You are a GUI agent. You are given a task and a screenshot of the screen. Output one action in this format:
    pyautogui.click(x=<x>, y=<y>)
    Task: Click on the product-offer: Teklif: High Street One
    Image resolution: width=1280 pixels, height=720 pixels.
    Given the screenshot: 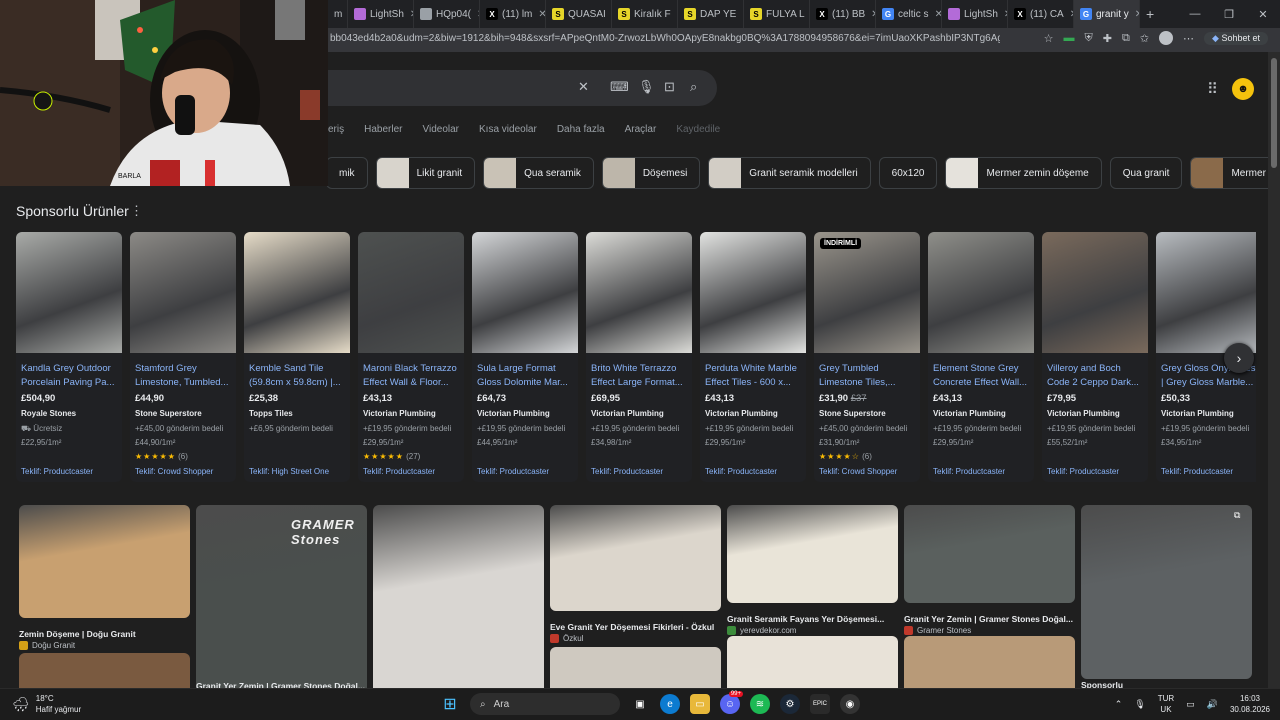 What is the action you would take?
    pyautogui.click(x=289, y=471)
    